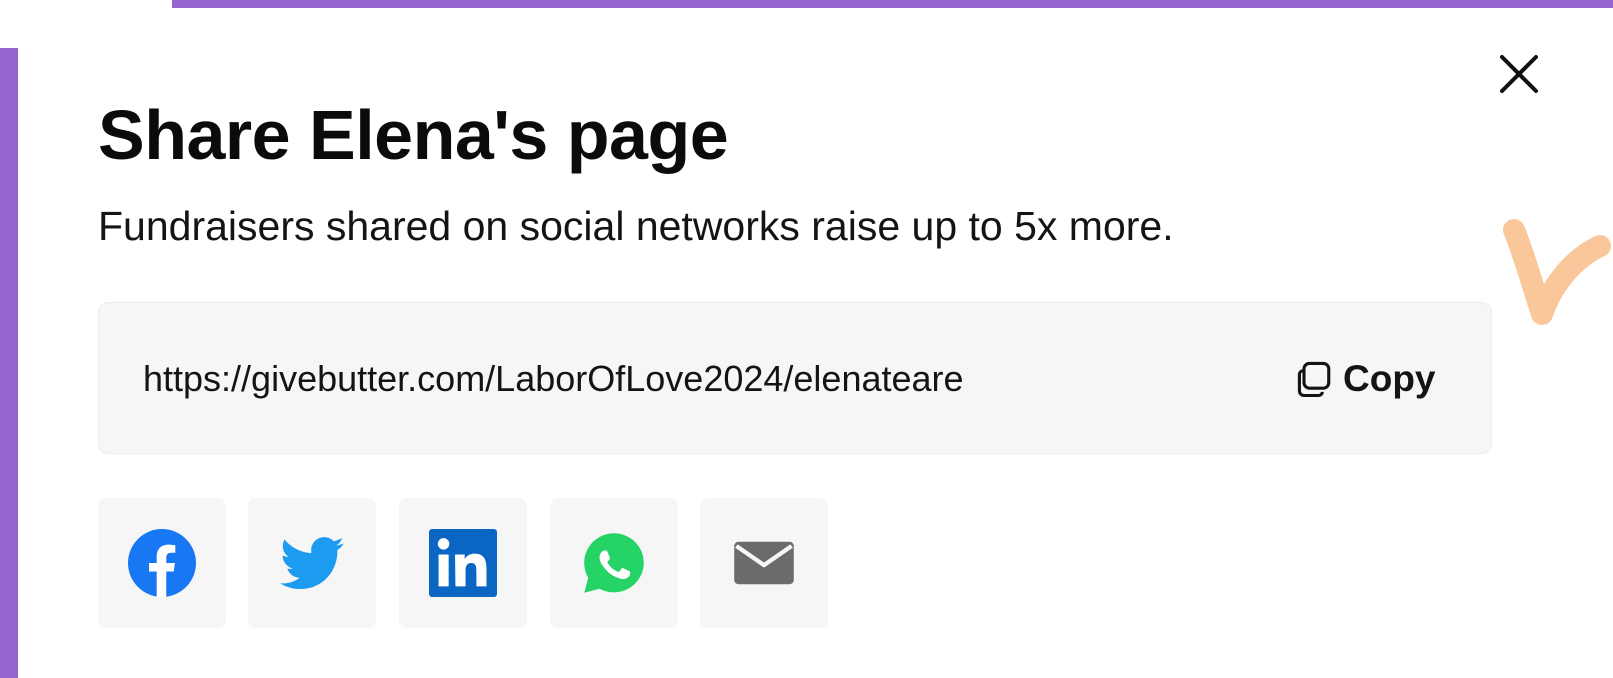 Image resolution: width=1613 pixels, height=678 pixels. I want to click on whatsapp-icon, so click(614, 563).